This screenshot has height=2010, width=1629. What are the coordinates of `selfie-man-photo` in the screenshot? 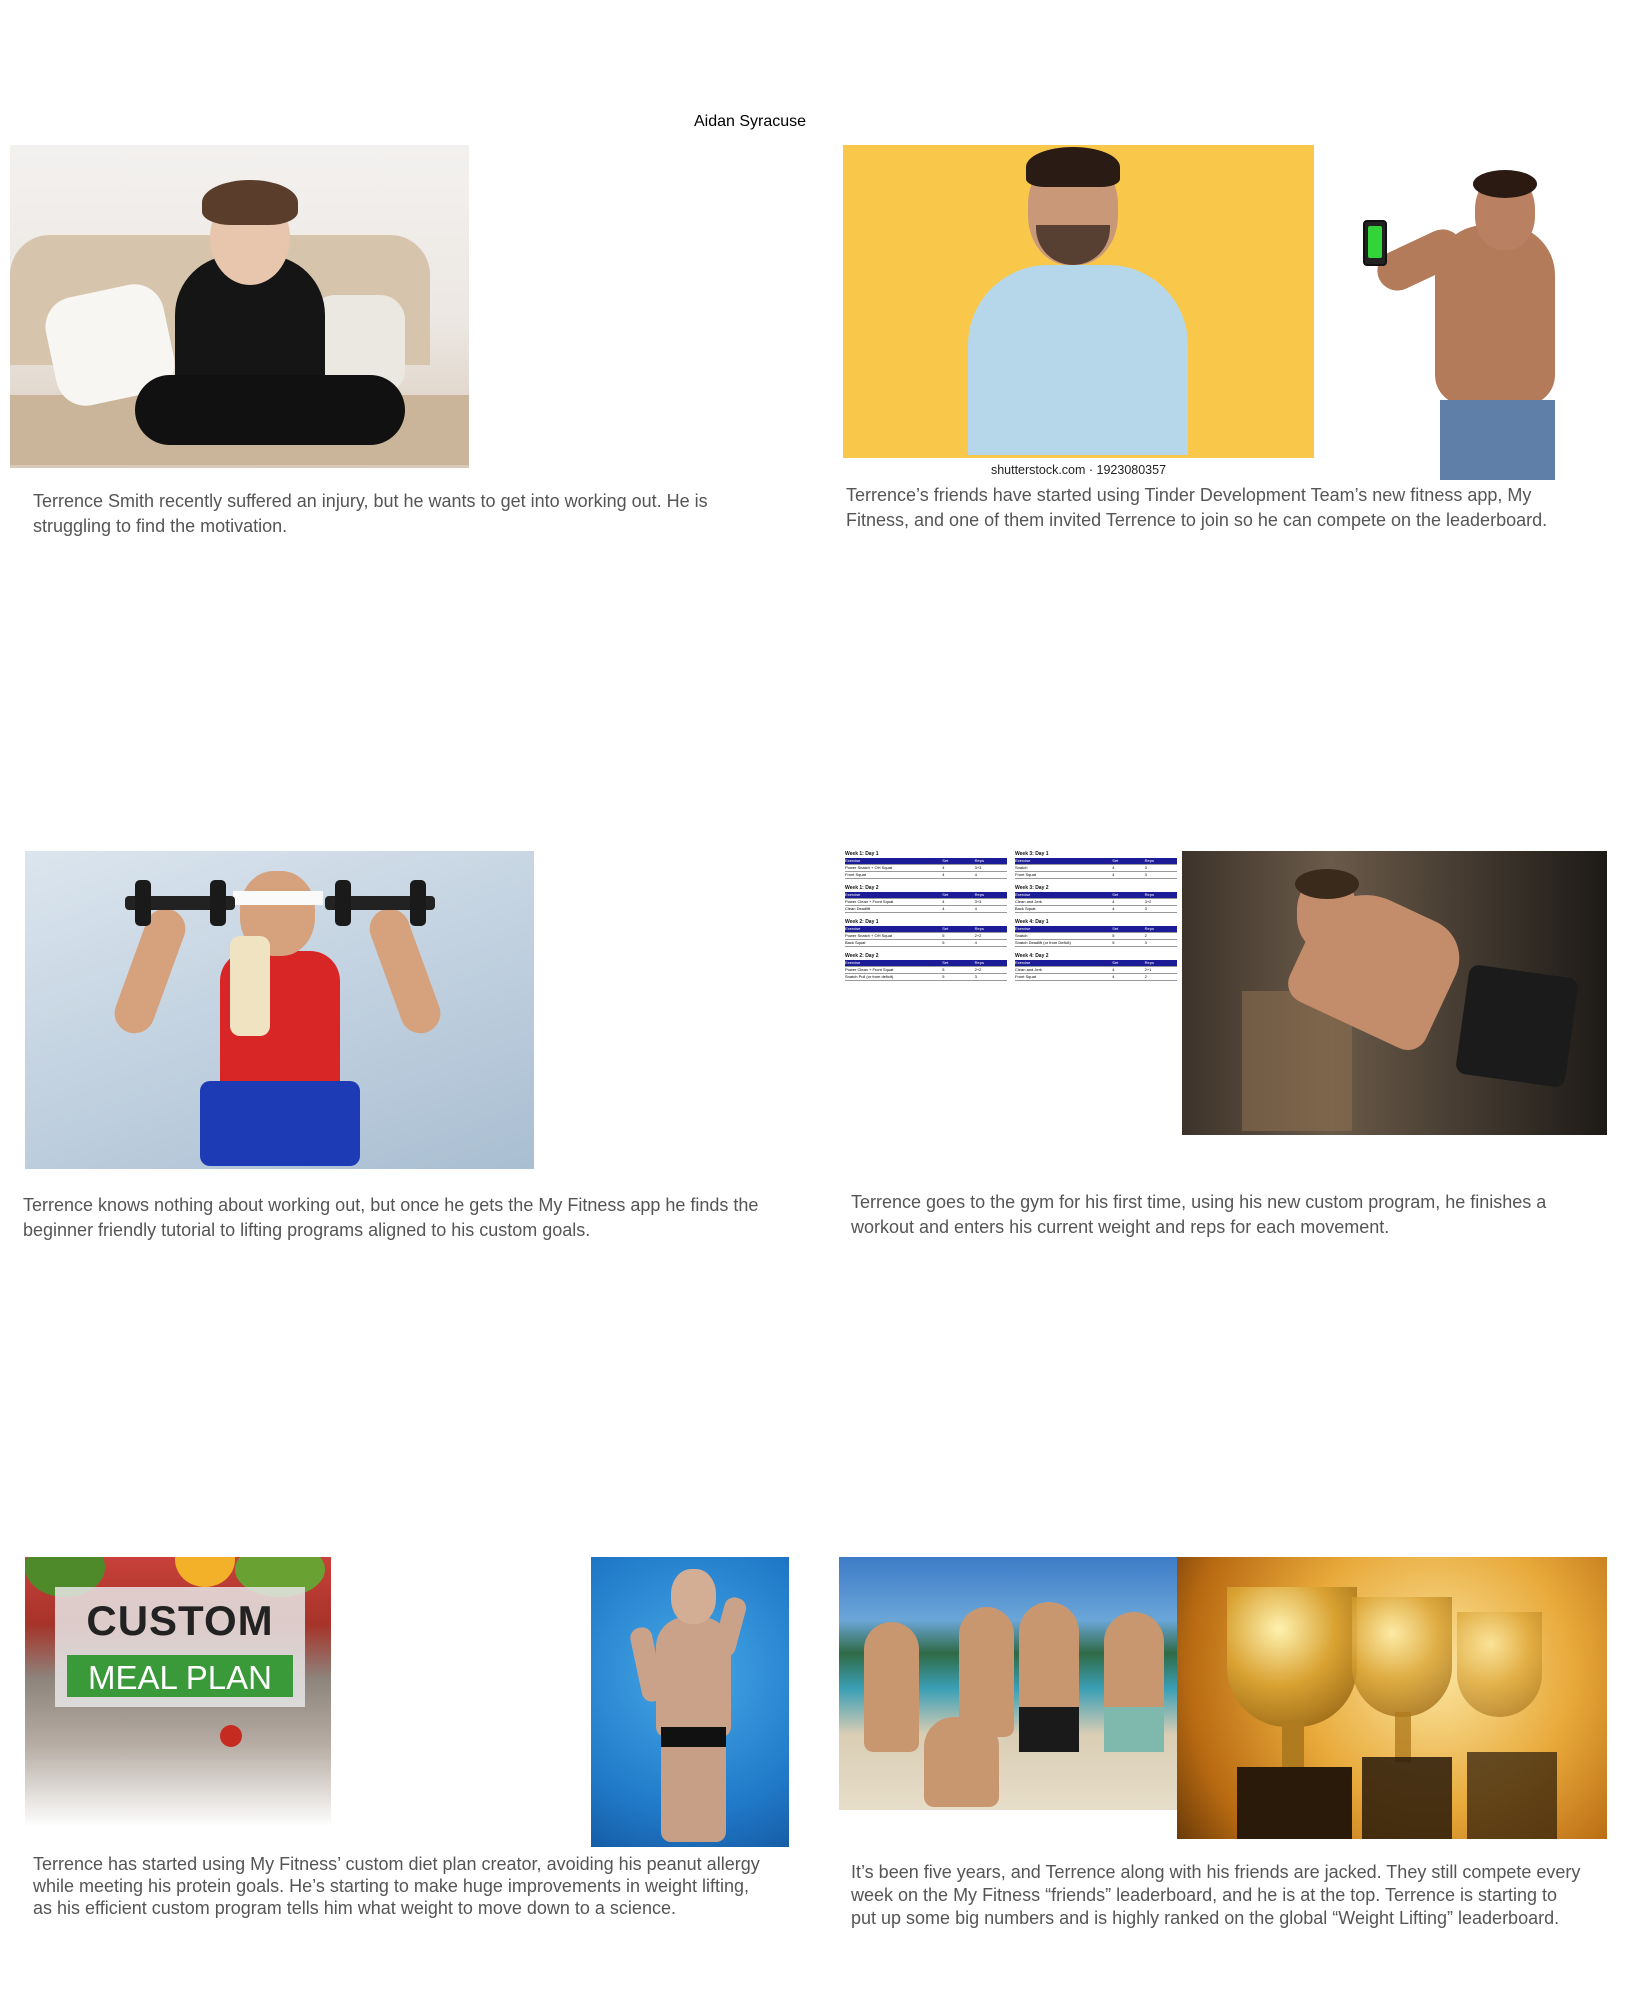 It's located at (1470, 316).